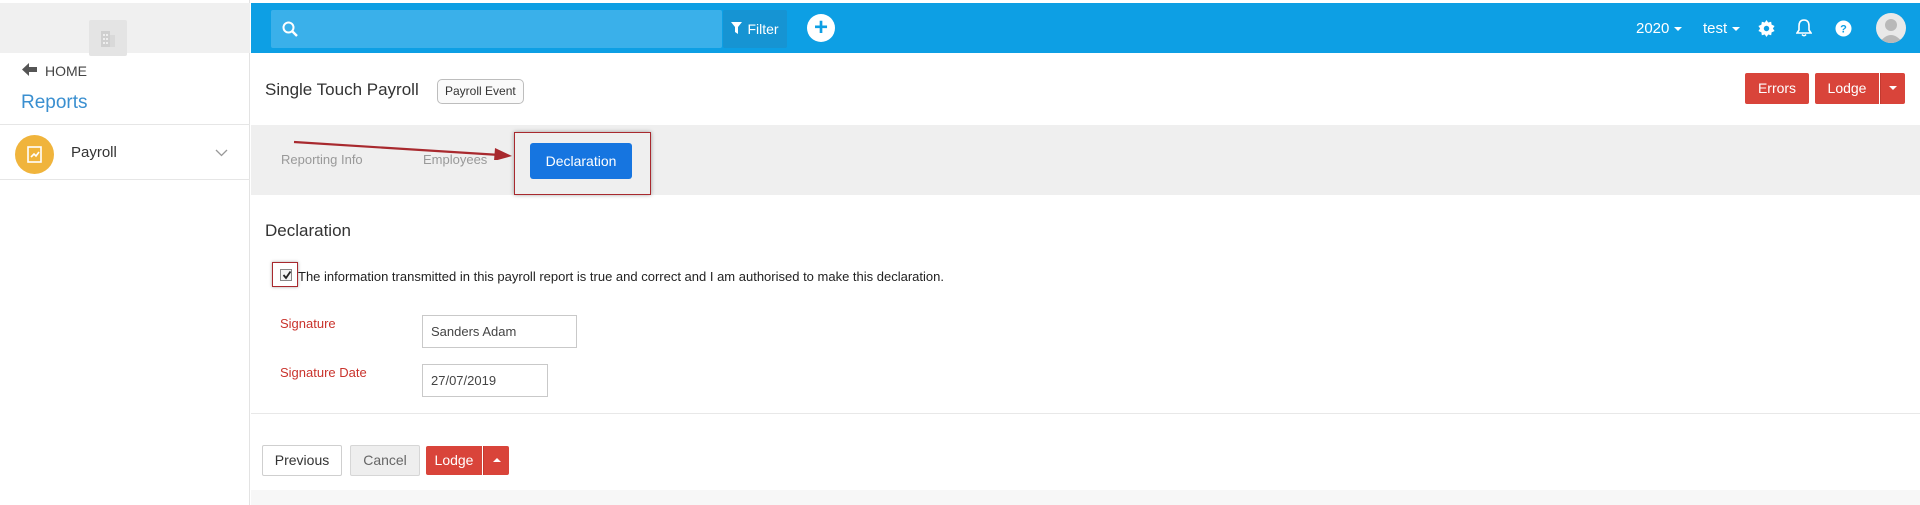 The width and height of the screenshot is (1920, 505). I want to click on sidebar-item-payroll: Payroll, so click(125, 152).